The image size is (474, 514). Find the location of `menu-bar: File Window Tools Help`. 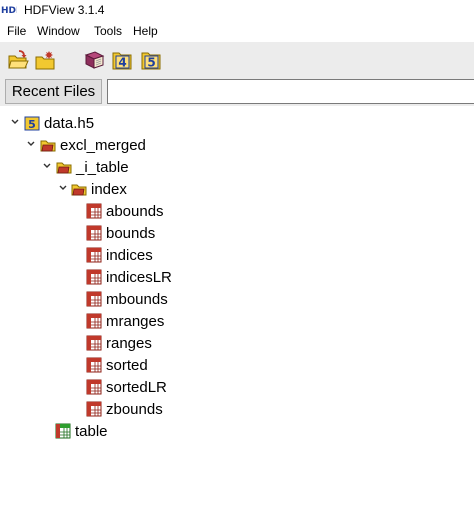

menu-bar: File Window Tools Help is located at coordinates (237, 31).